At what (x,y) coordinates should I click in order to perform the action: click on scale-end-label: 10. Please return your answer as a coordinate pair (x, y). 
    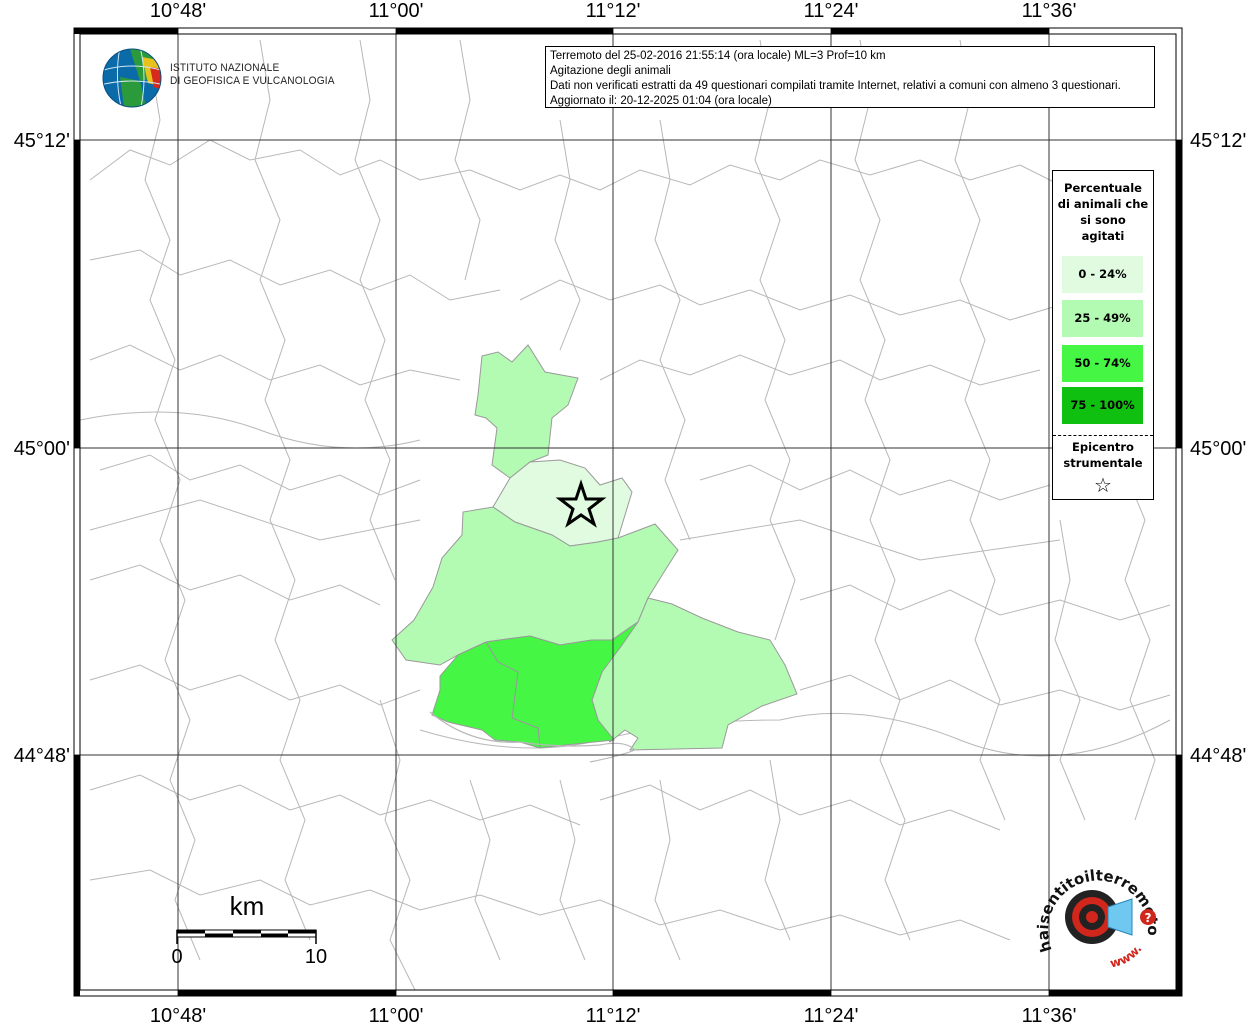
    Looking at the image, I should click on (316, 957).